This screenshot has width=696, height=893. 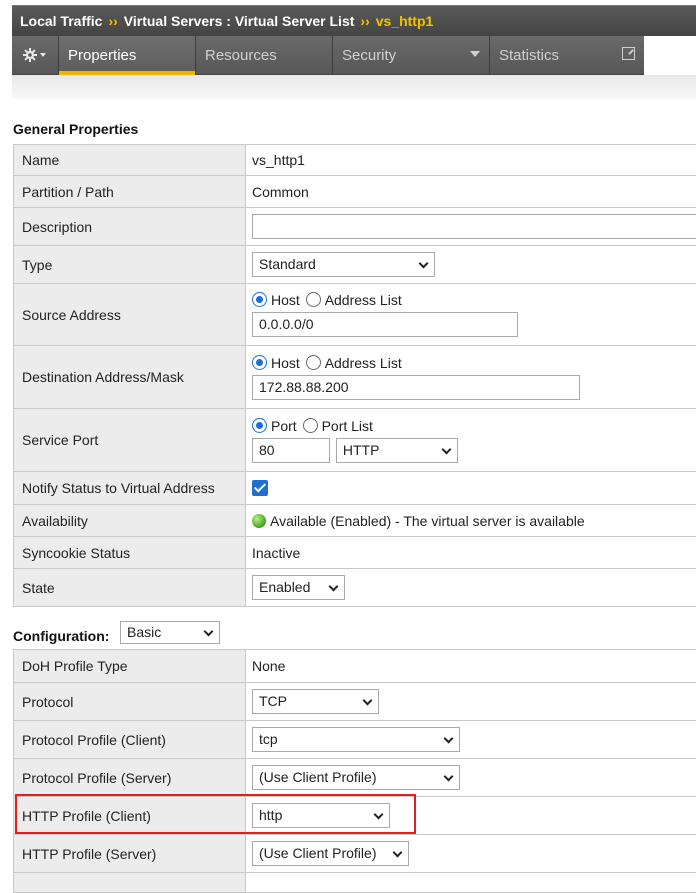 What do you see at coordinates (529, 55) in the screenshot?
I see `tab-statistics-label: Statistics` at bounding box center [529, 55].